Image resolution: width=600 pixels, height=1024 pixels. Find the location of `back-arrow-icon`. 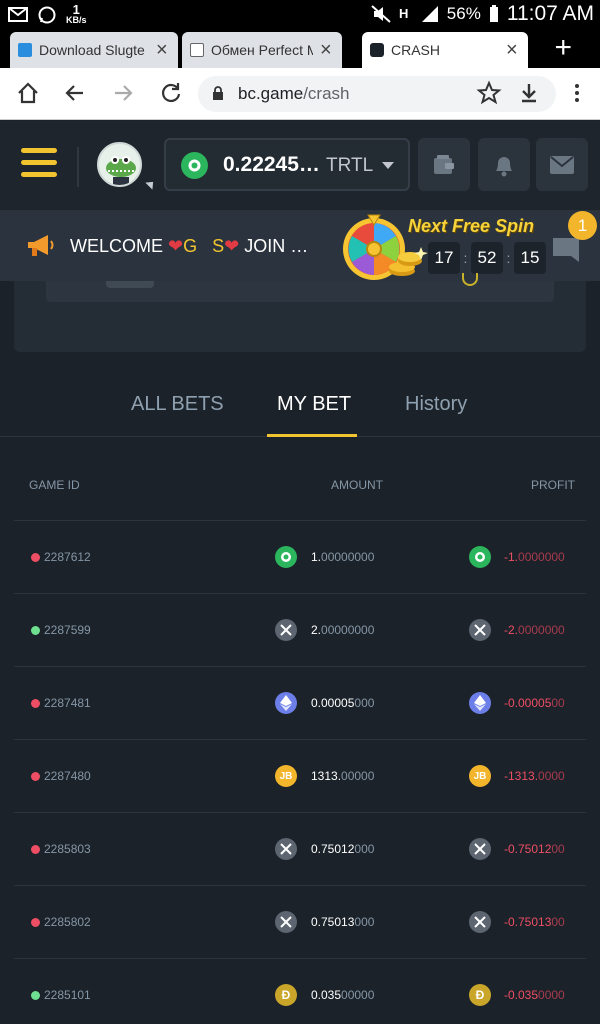

back-arrow-icon is located at coordinates (75, 93).